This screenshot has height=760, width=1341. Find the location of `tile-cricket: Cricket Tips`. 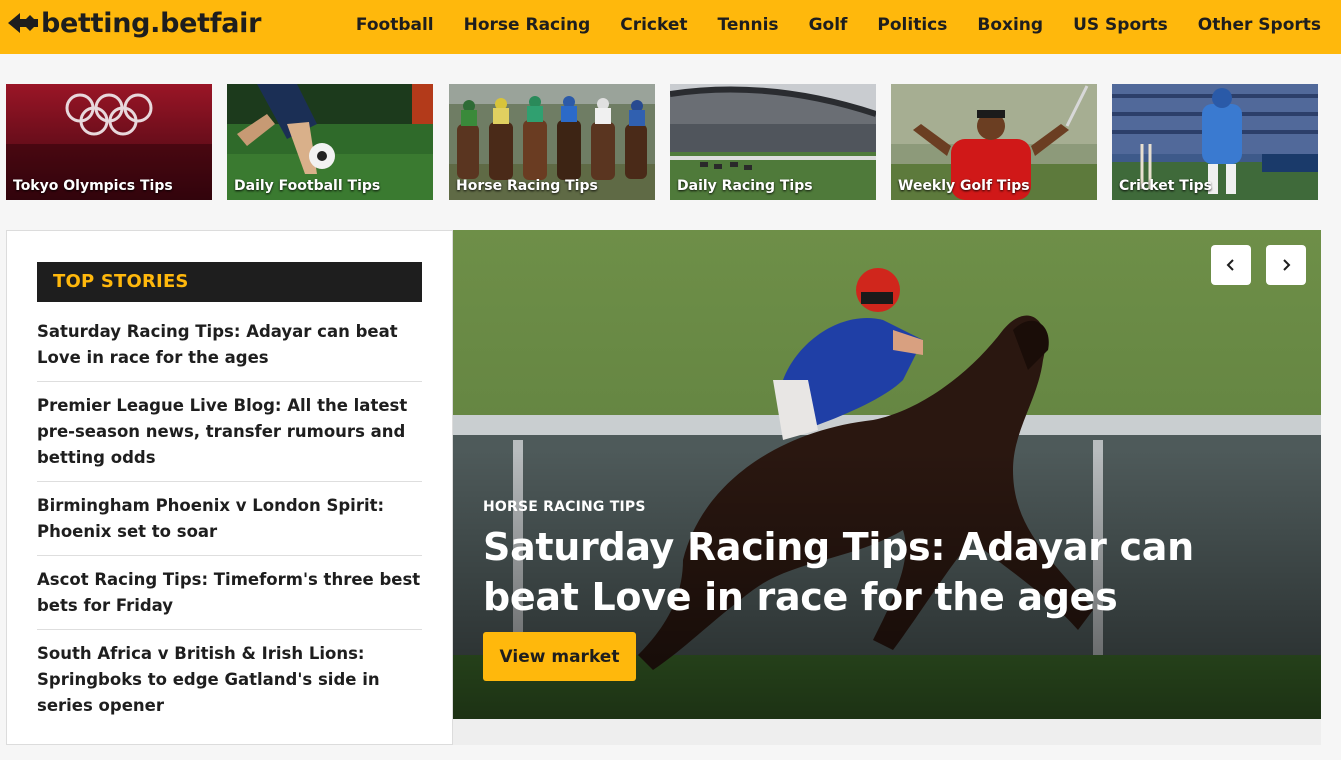

tile-cricket: Cricket Tips is located at coordinates (1215, 142).